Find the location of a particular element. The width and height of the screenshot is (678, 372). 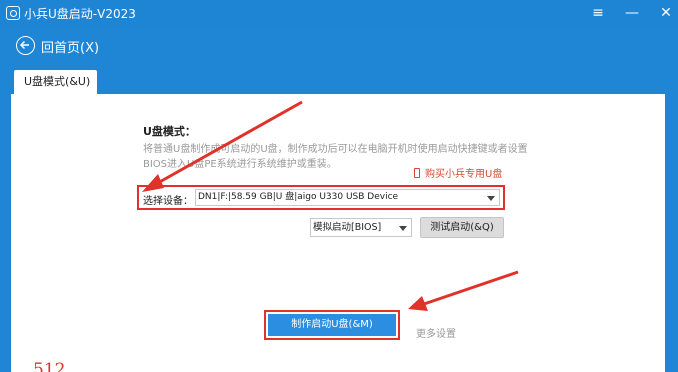

back-arrow-icon is located at coordinates (25, 45).